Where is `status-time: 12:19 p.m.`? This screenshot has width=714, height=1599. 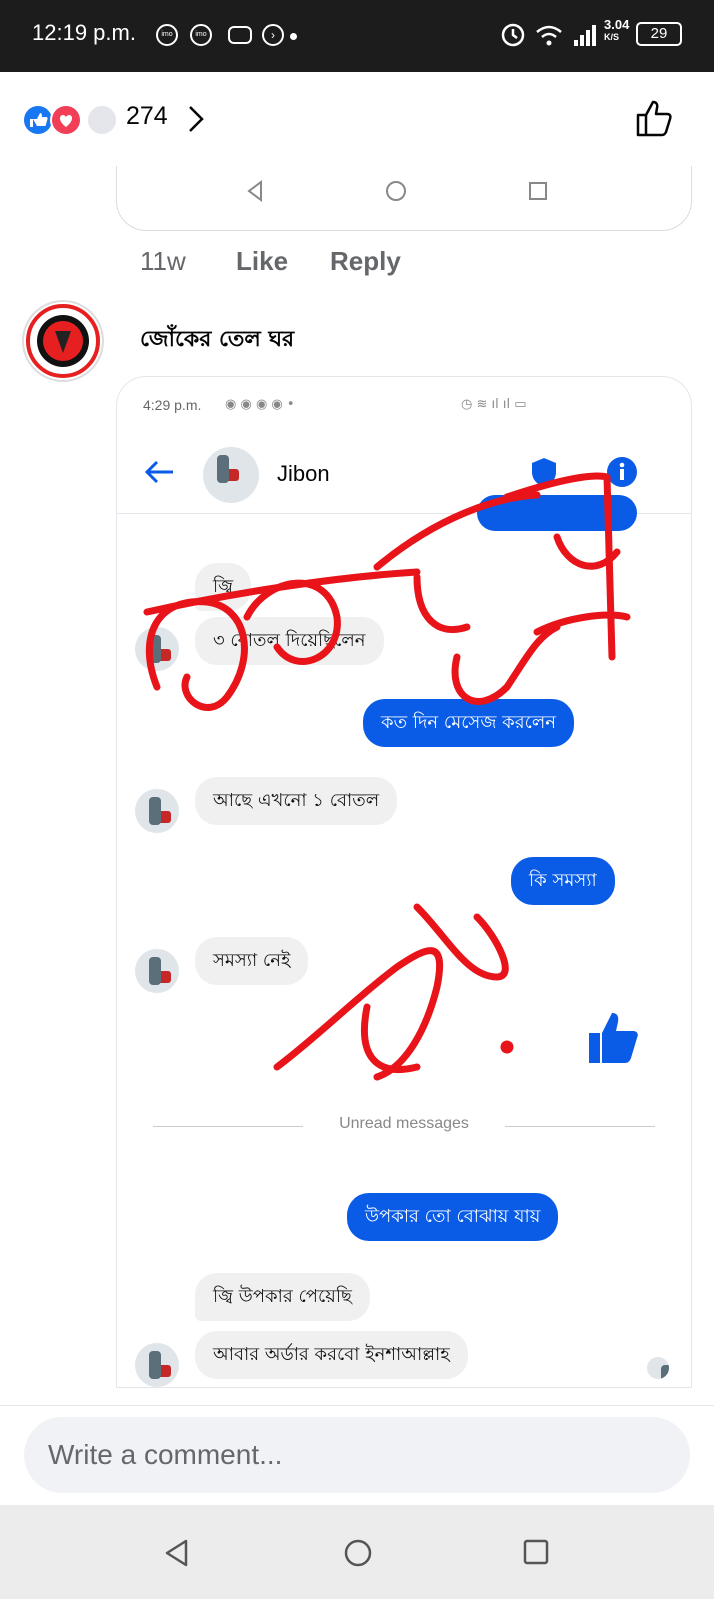
status-time: 12:19 p.m. is located at coordinates (84, 32).